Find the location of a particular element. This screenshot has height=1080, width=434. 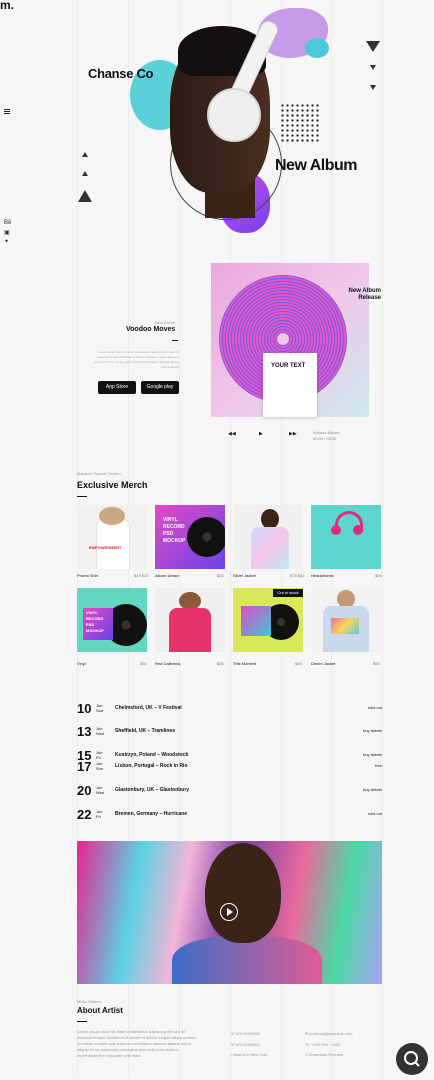

album-eyebrow: New Album is located at coordinates (165, 322).